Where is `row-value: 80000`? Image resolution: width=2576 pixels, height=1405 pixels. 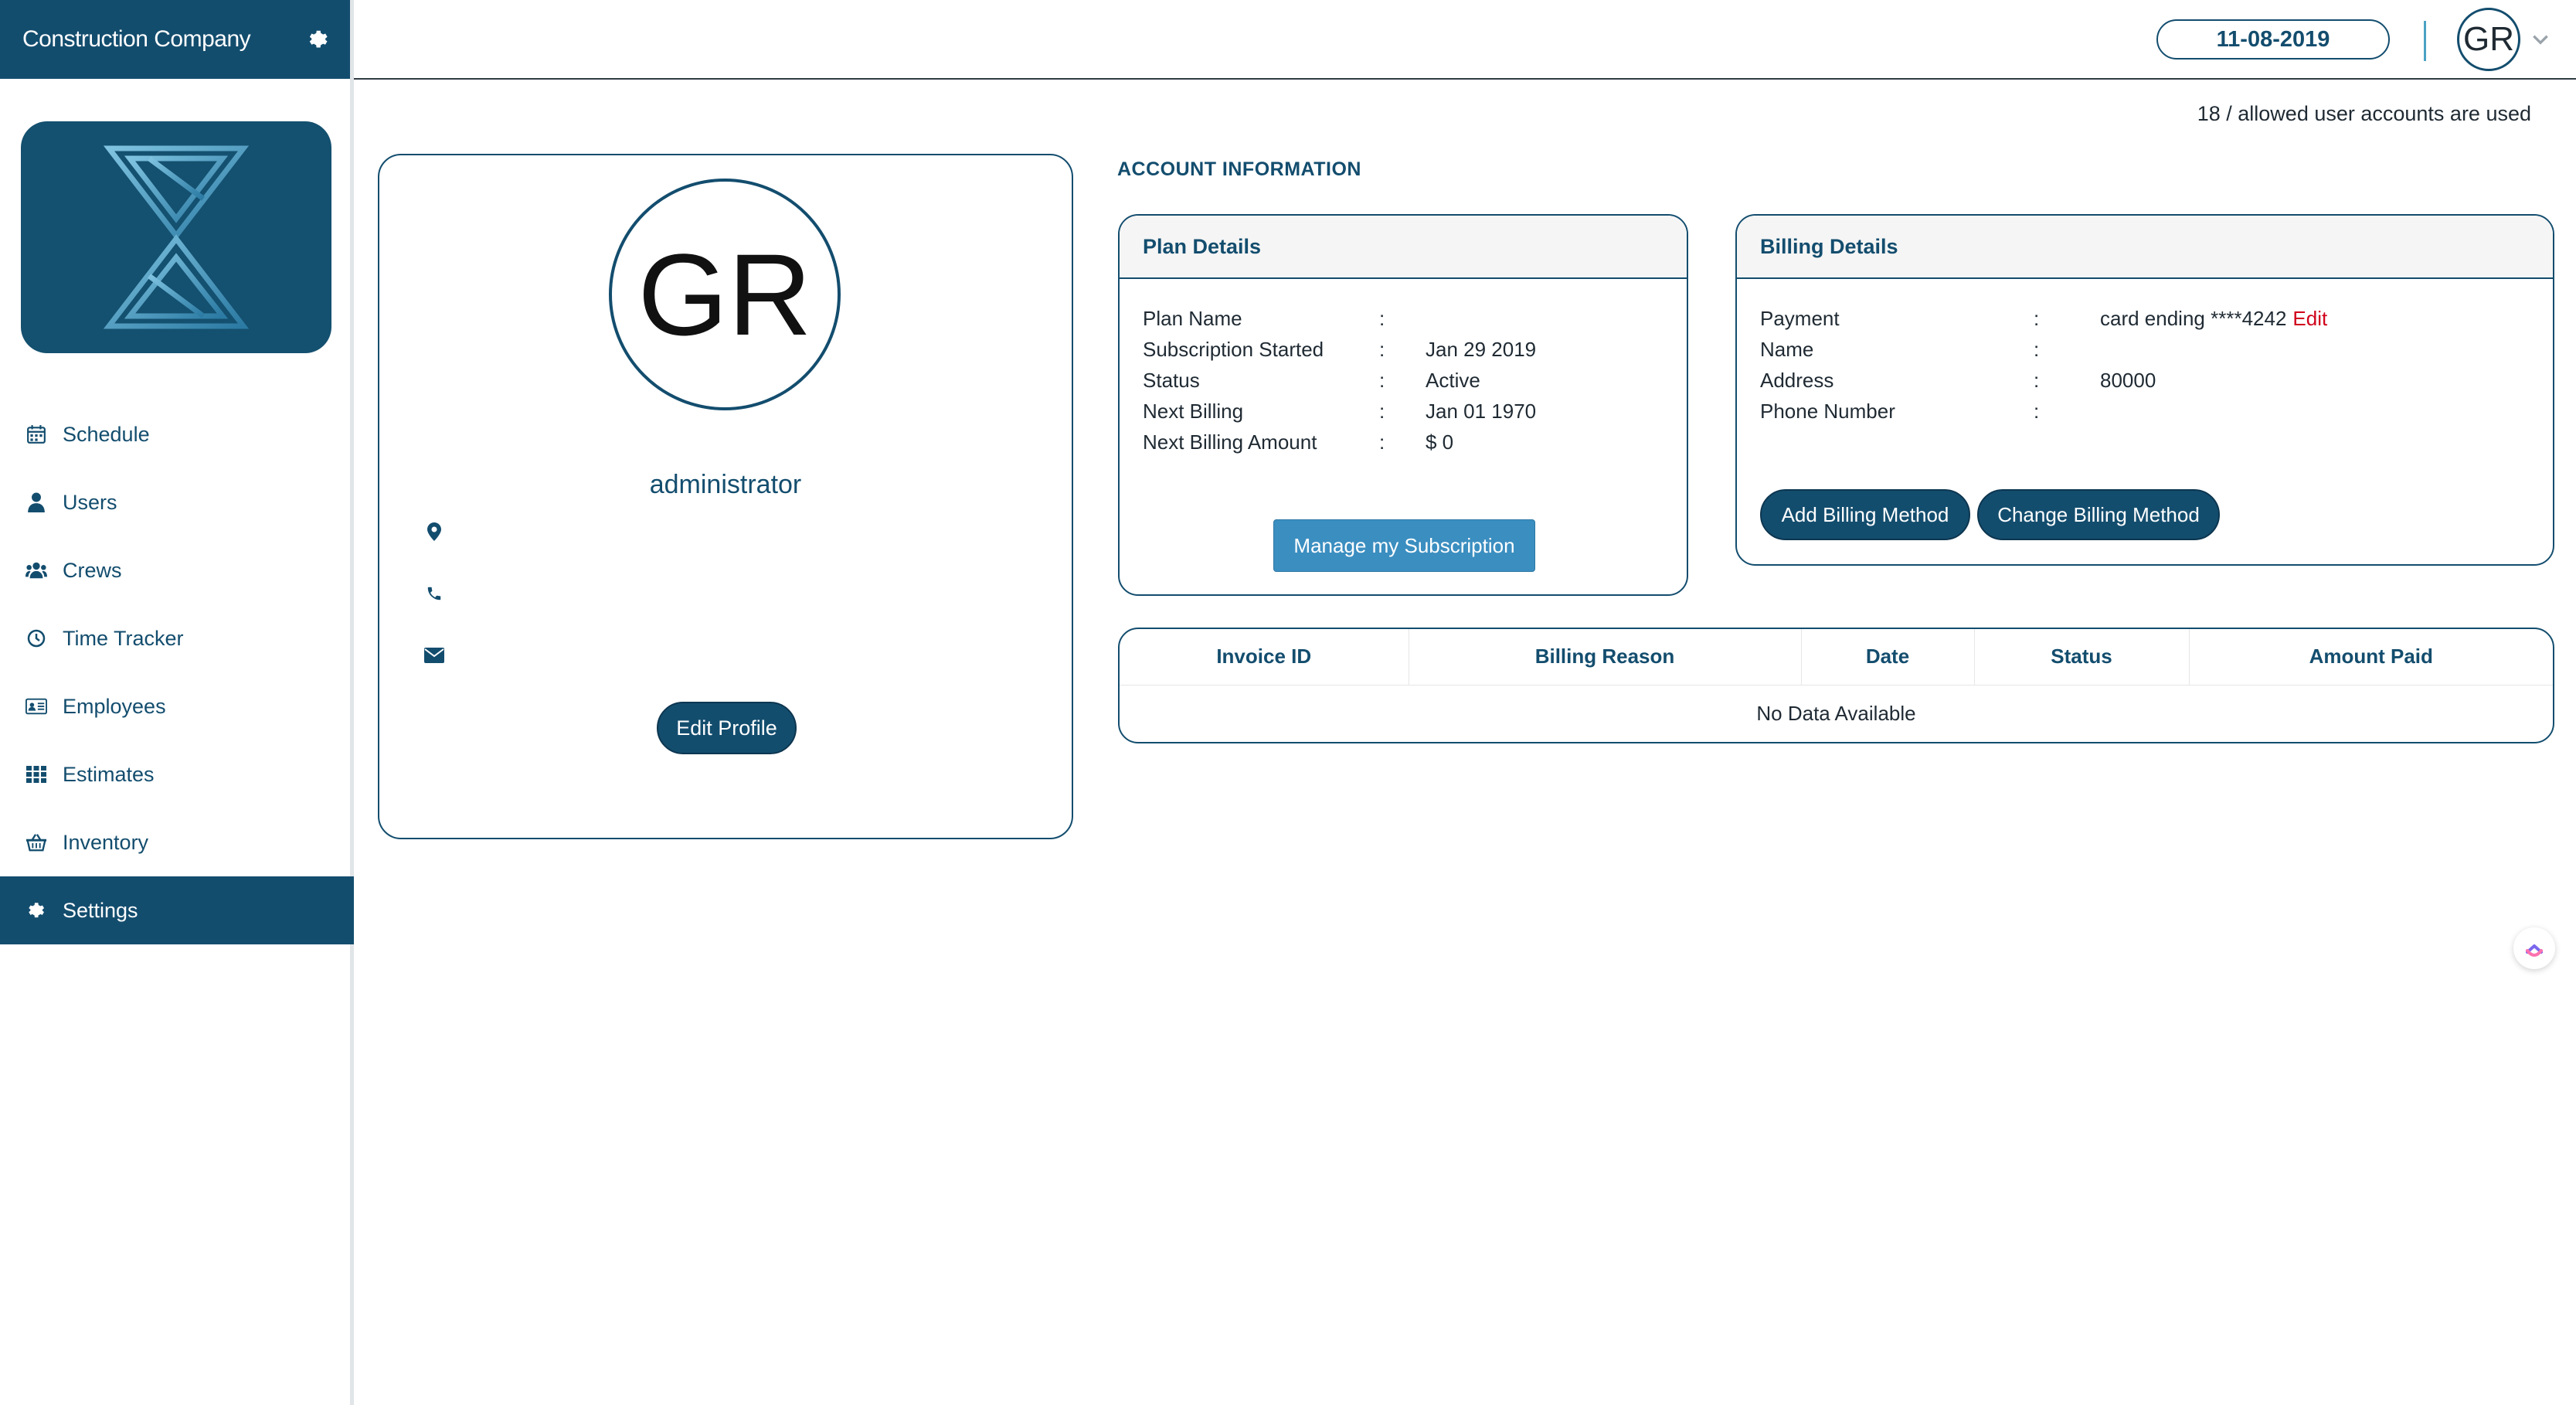
row-value: 80000 is located at coordinates (2128, 380).